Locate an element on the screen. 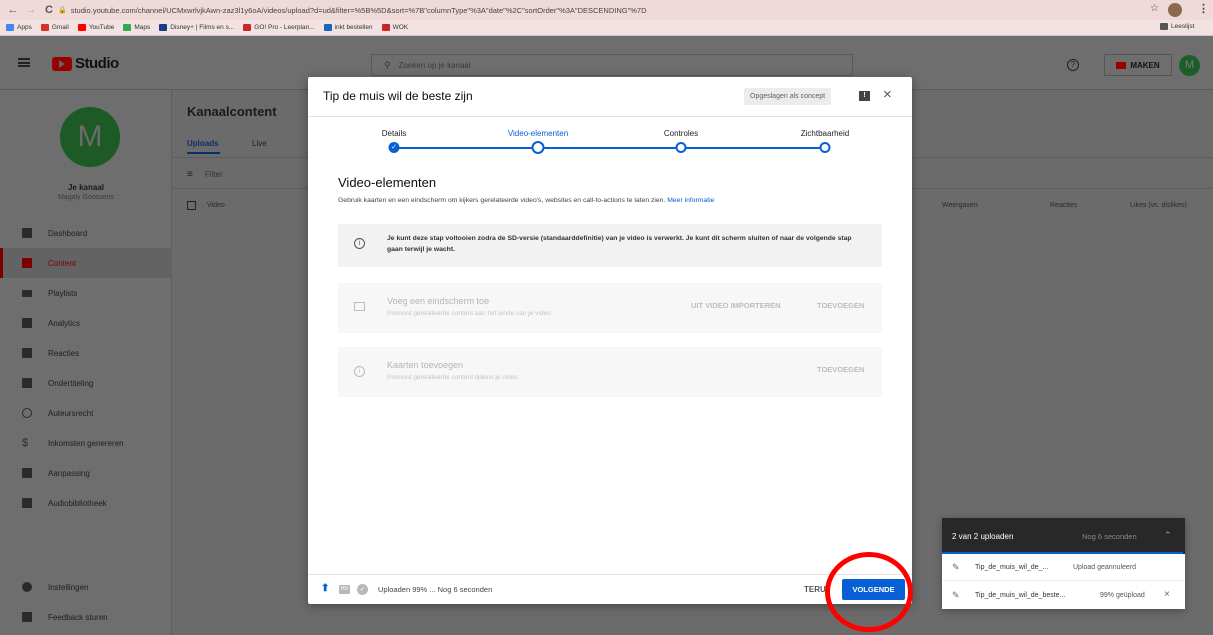 The image size is (1213, 635). filter-bar: ≡ Filter is located at coordinates (205, 174).